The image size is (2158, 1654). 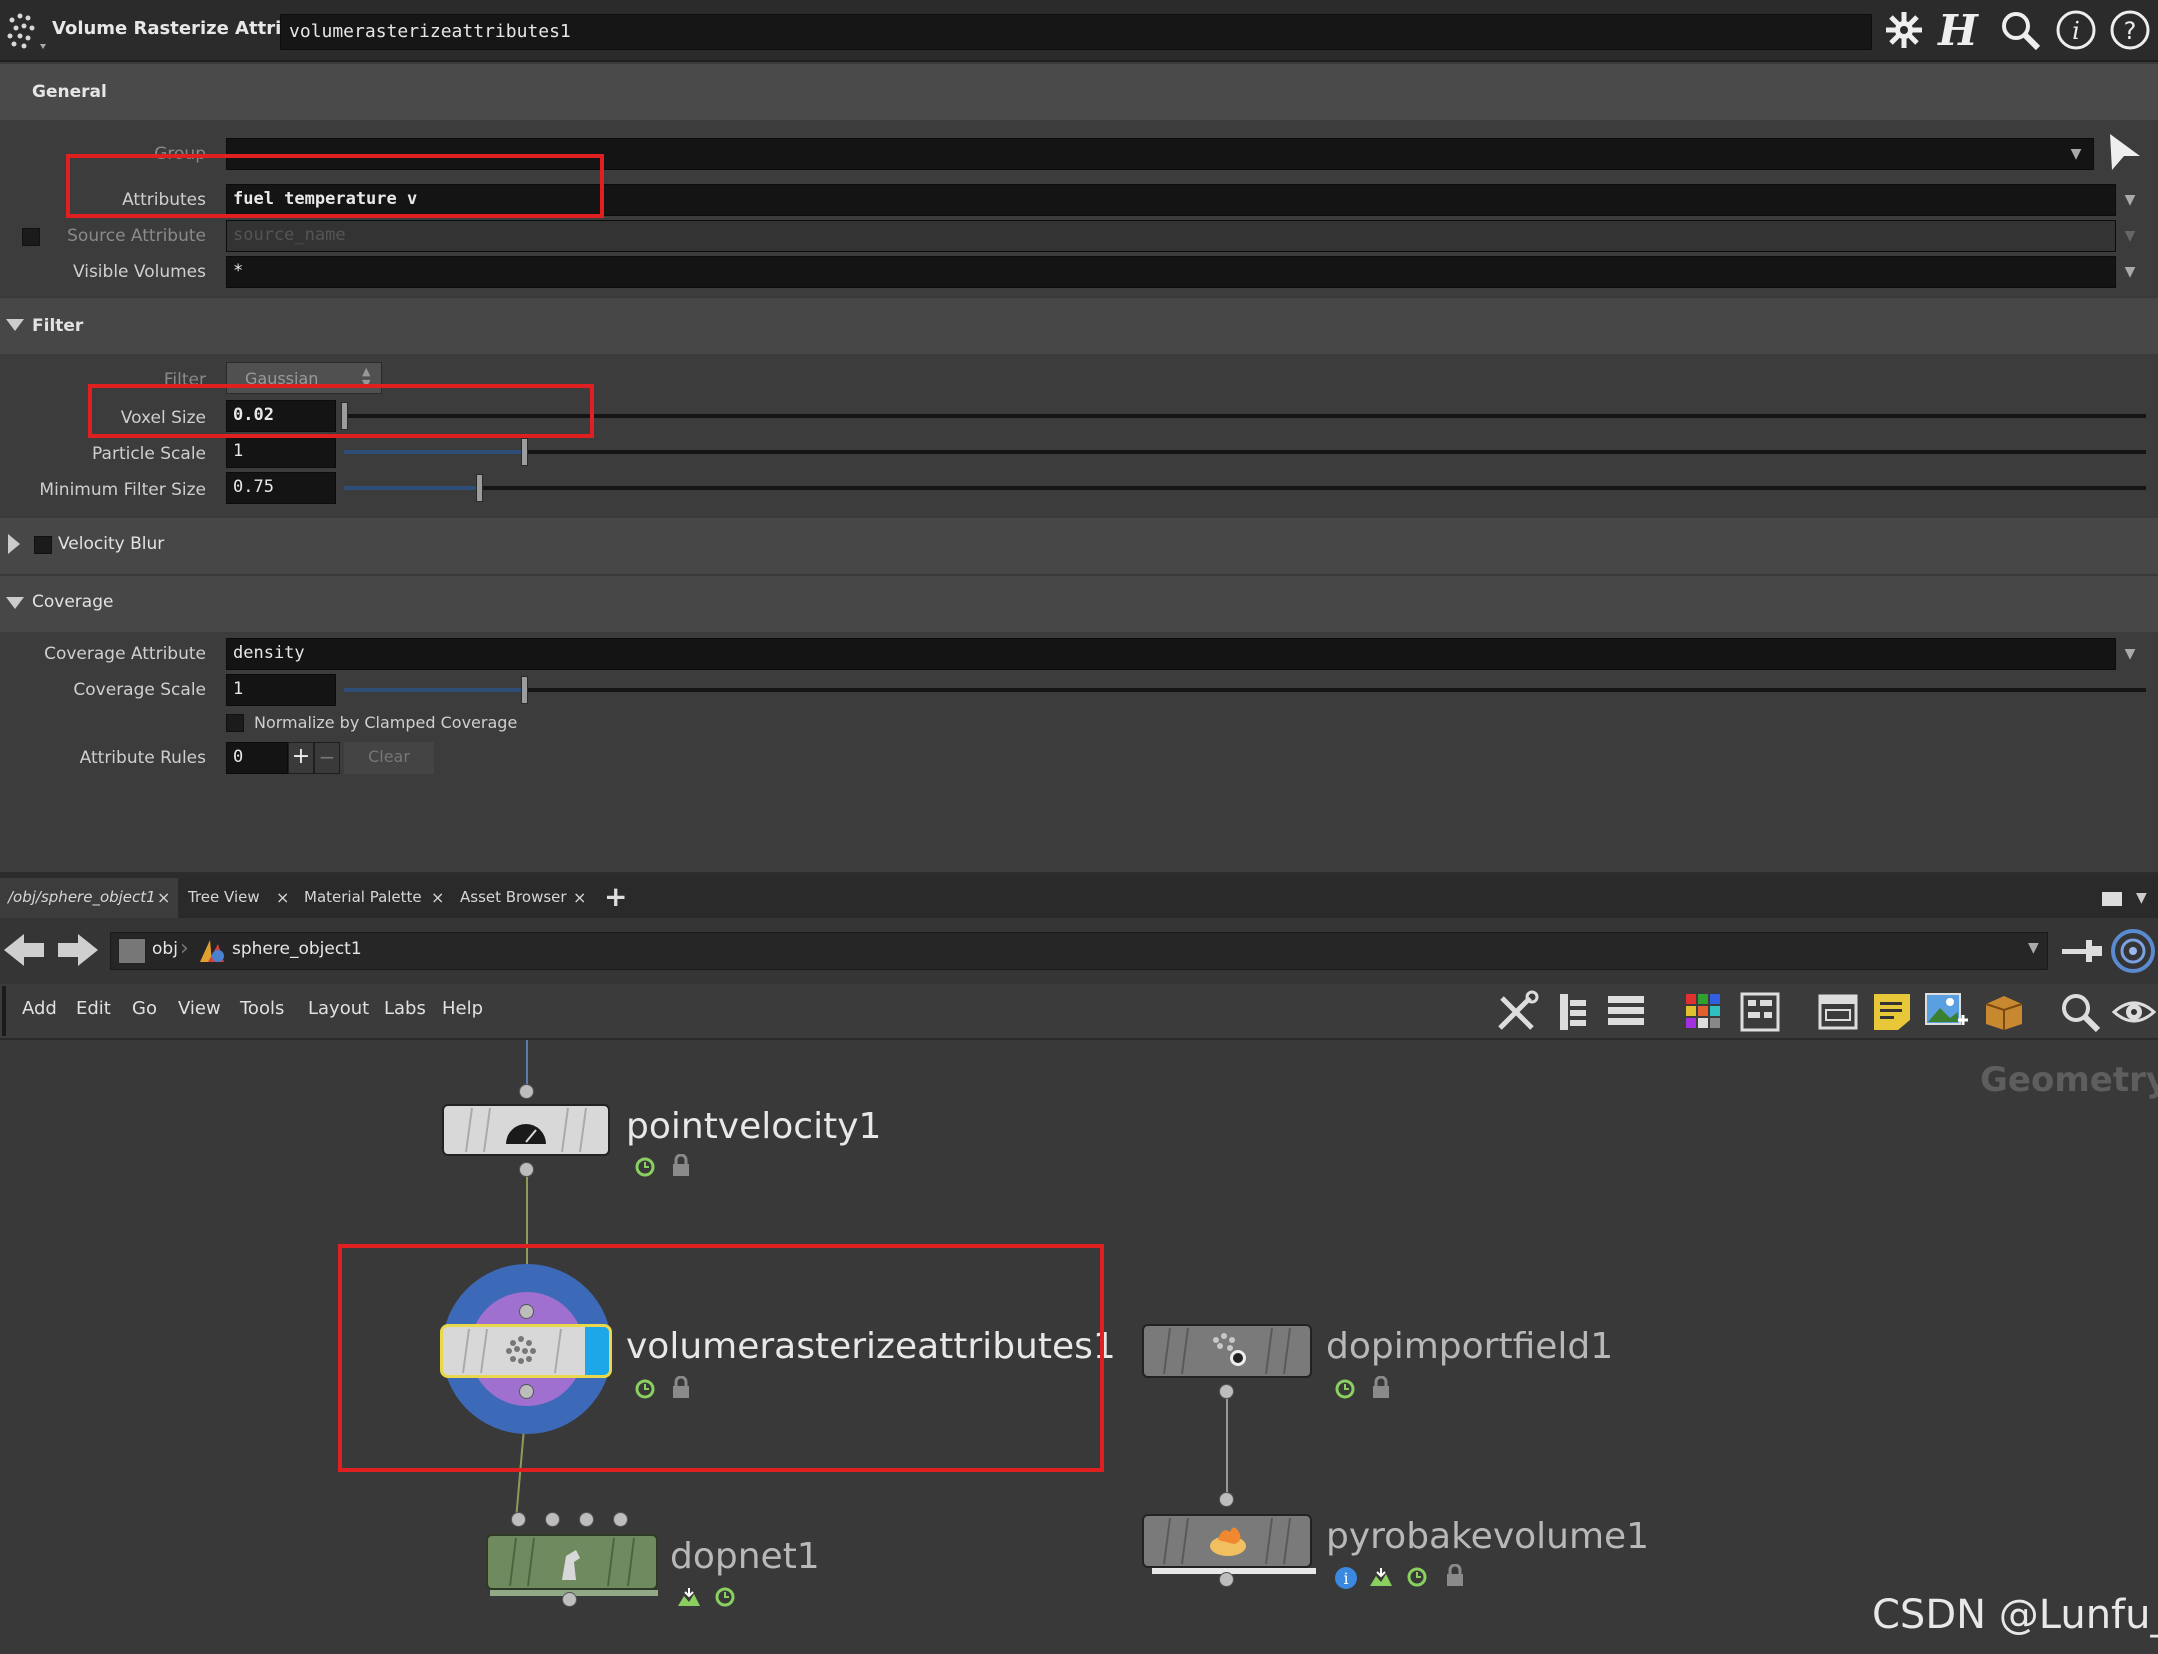 What do you see at coordinates (1704, 1014) in the screenshot?
I see `color-palette-icon` at bounding box center [1704, 1014].